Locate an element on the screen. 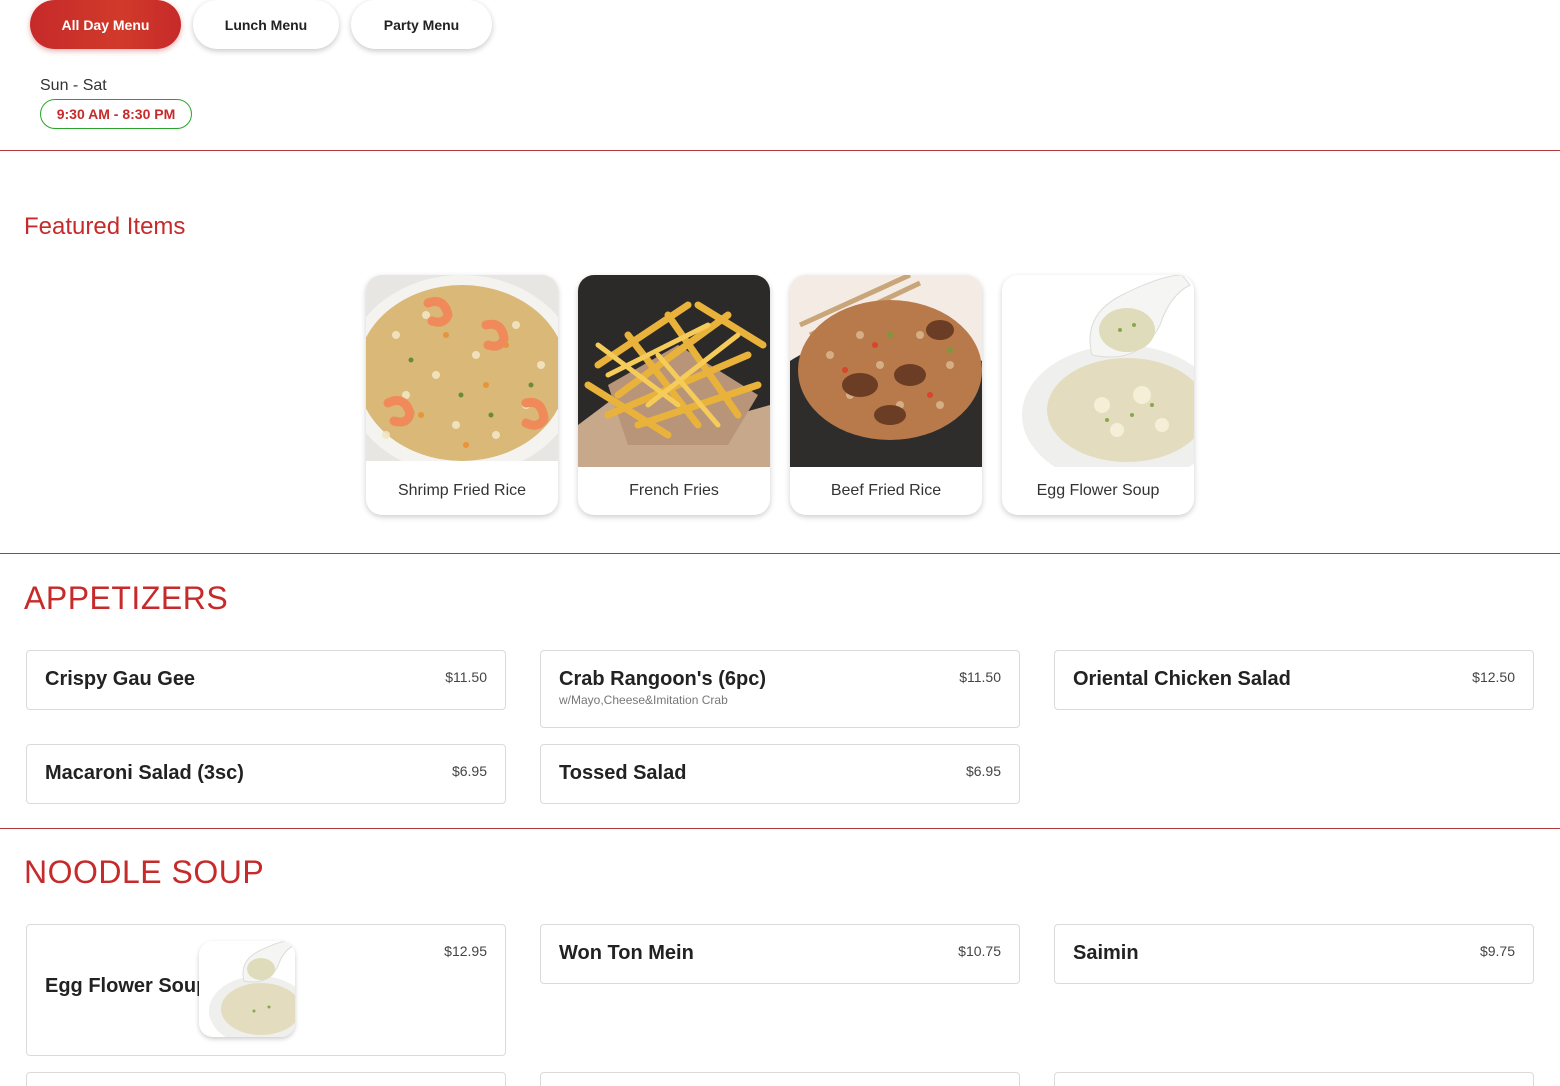 Image resolution: width=1560 pixels, height=1086 pixels. shrimp-fried-rice-photo is located at coordinates (462, 371).